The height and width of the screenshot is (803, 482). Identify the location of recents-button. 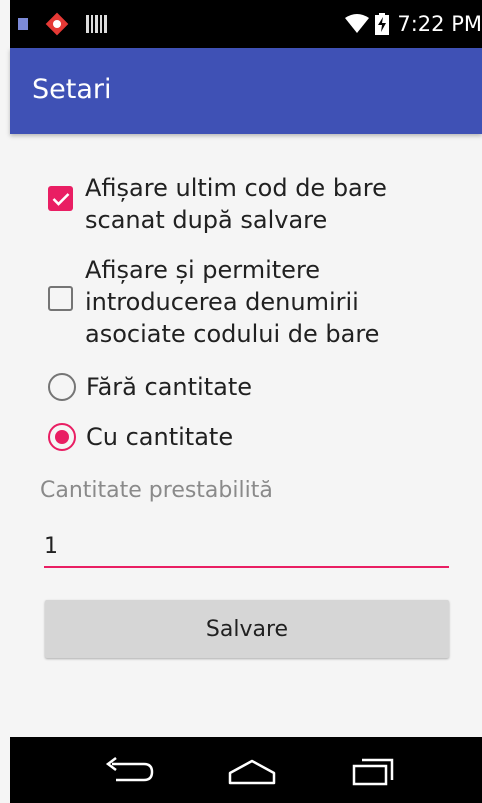
(373, 771).